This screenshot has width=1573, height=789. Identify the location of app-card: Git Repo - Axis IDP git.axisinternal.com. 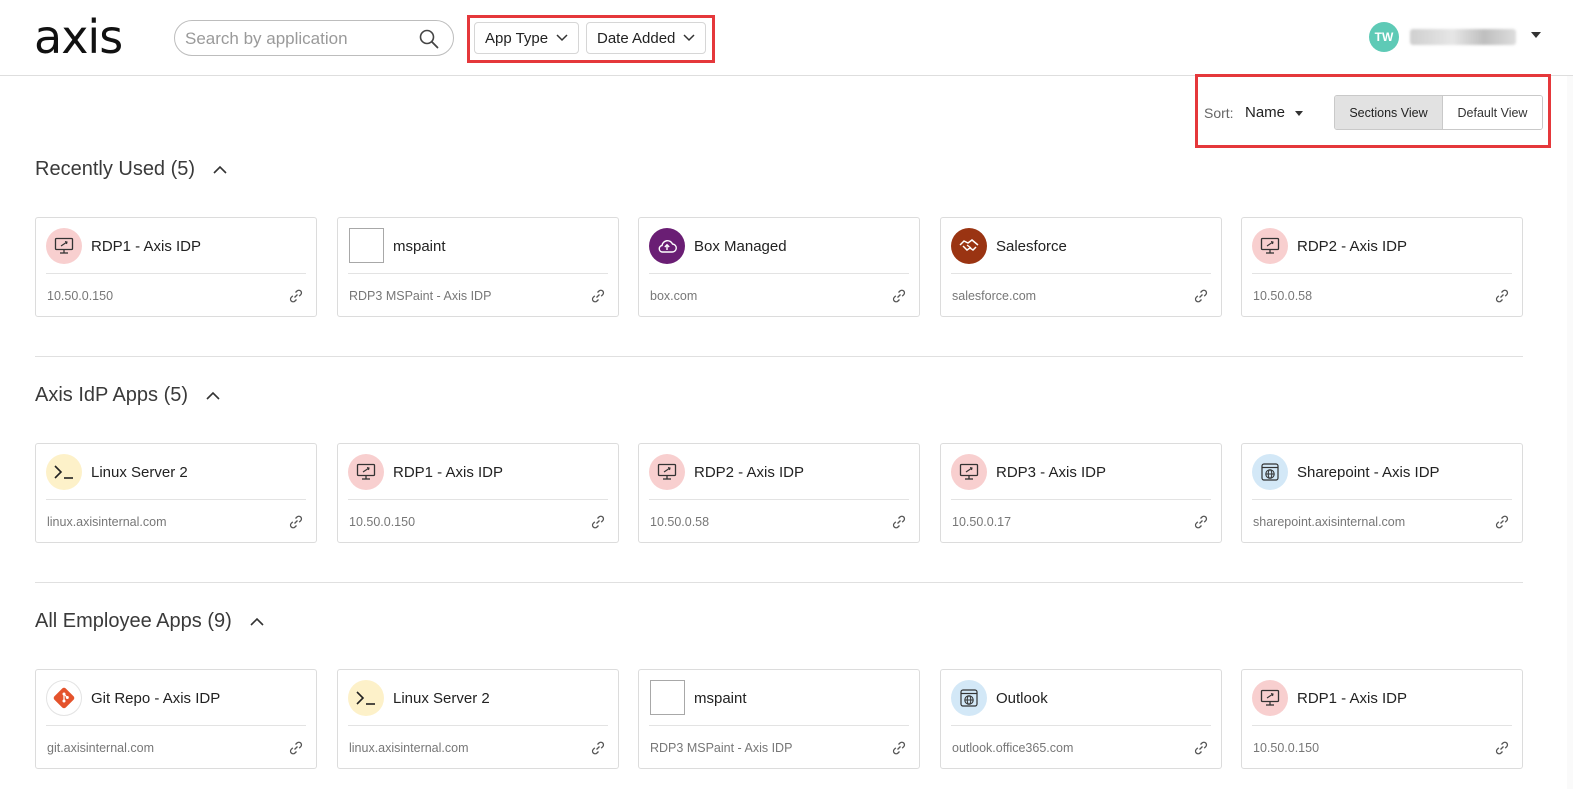
(176, 719).